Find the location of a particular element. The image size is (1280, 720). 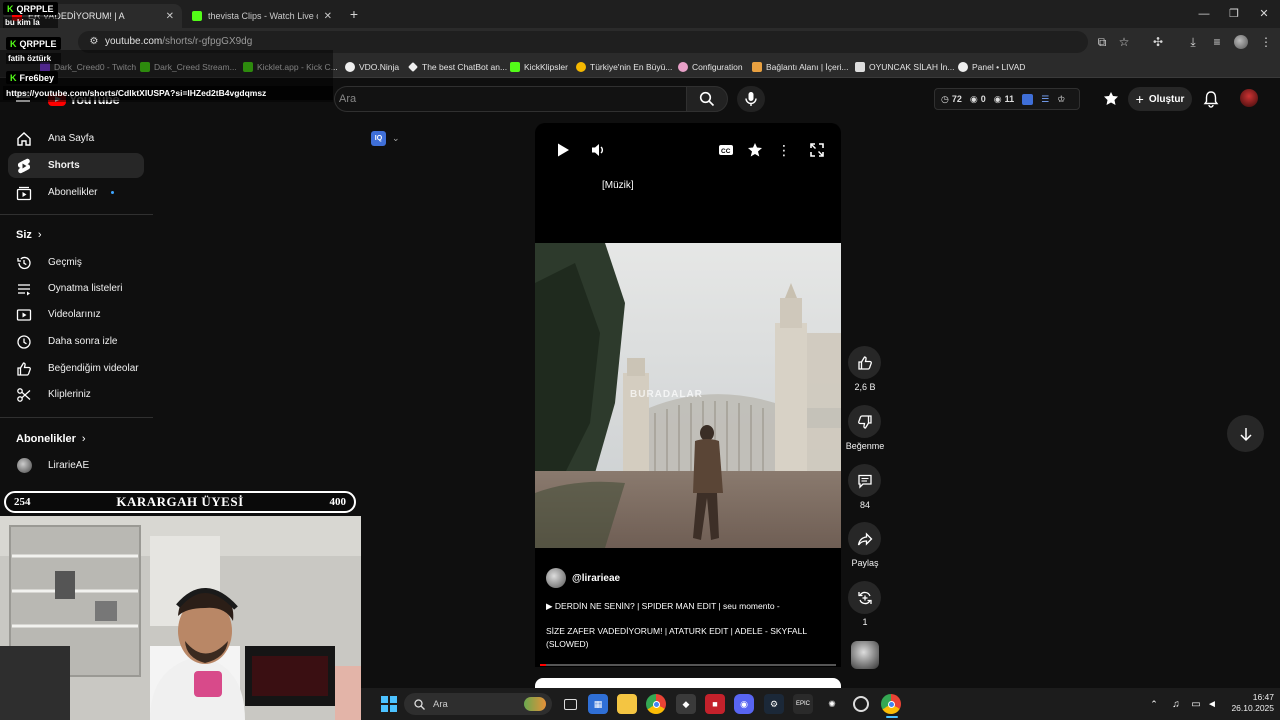

chat-message: K QRPPLE bu kim la is located at coordinates (30, 15).